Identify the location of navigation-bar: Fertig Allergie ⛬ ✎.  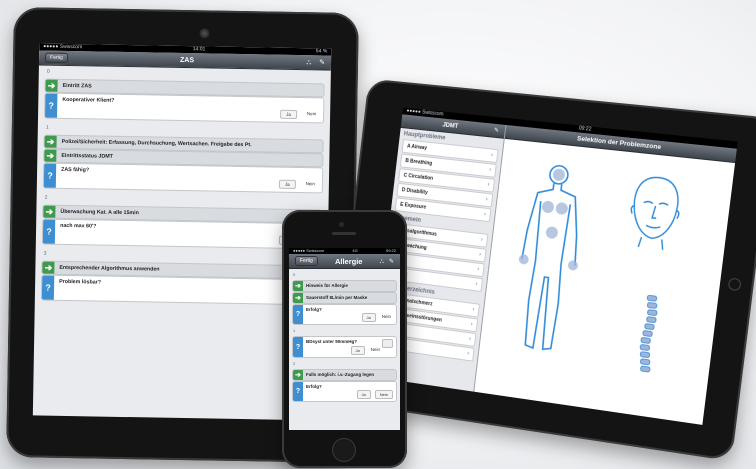
(344, 261).